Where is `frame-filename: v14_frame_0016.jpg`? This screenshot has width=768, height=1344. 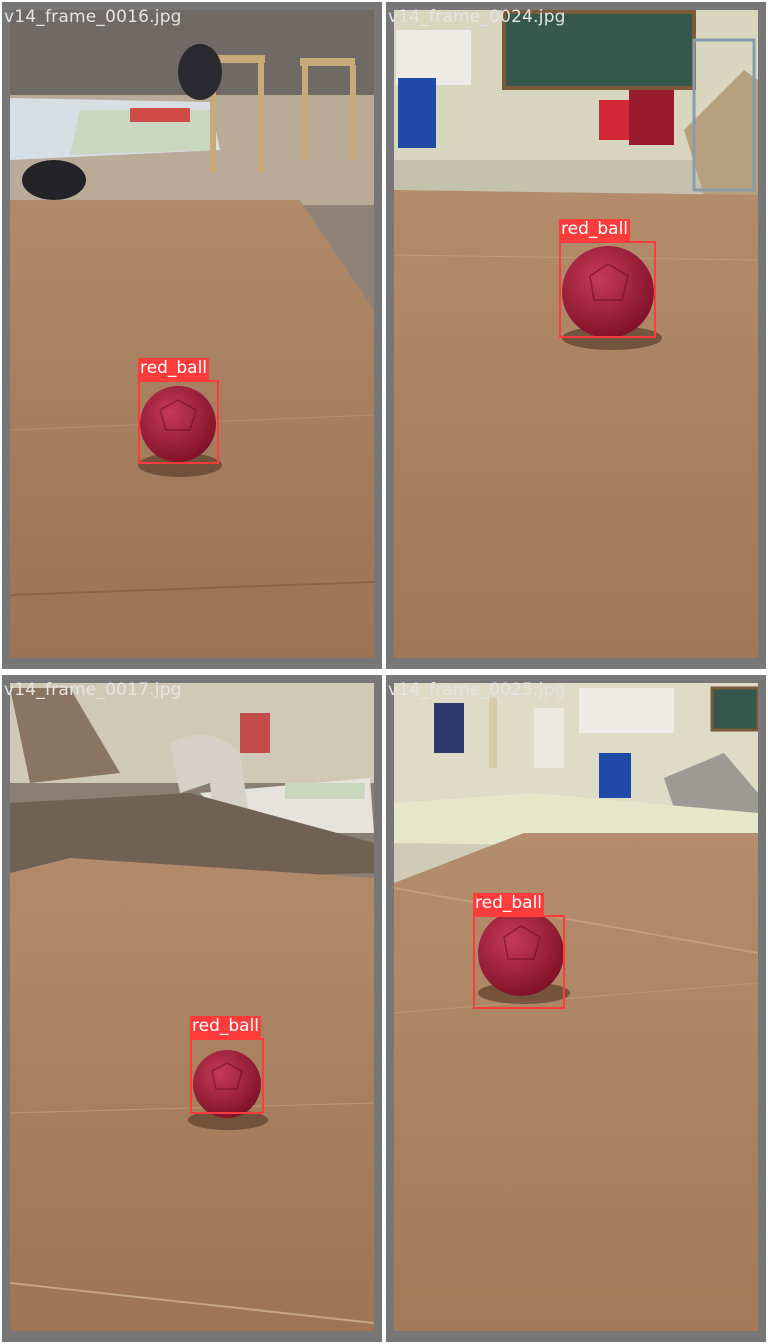 frame-filename: v14_frame_0016.jpg is located at coordinates (93, 17).